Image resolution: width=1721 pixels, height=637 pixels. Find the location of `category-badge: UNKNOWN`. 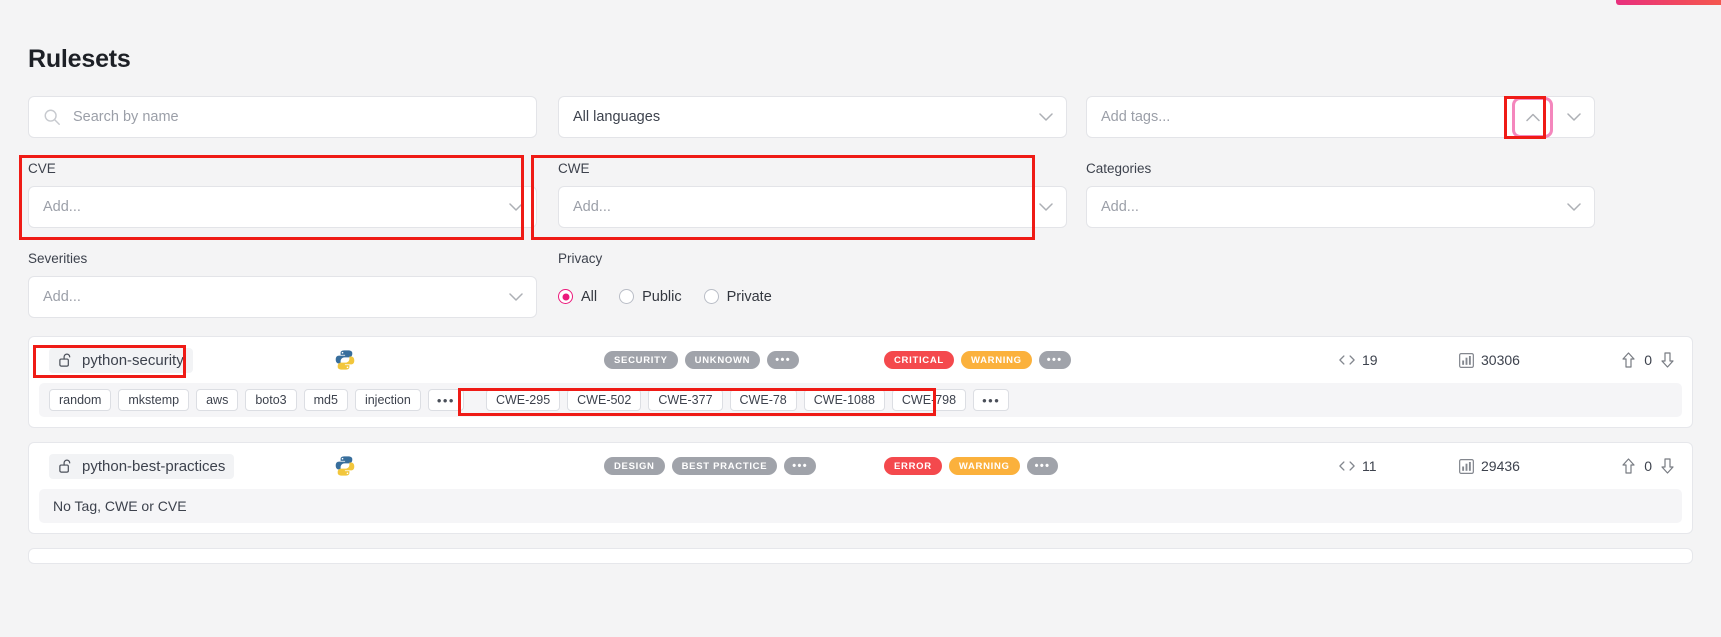

category-badge: UNKNOWN is located at coordinates (722, 360).